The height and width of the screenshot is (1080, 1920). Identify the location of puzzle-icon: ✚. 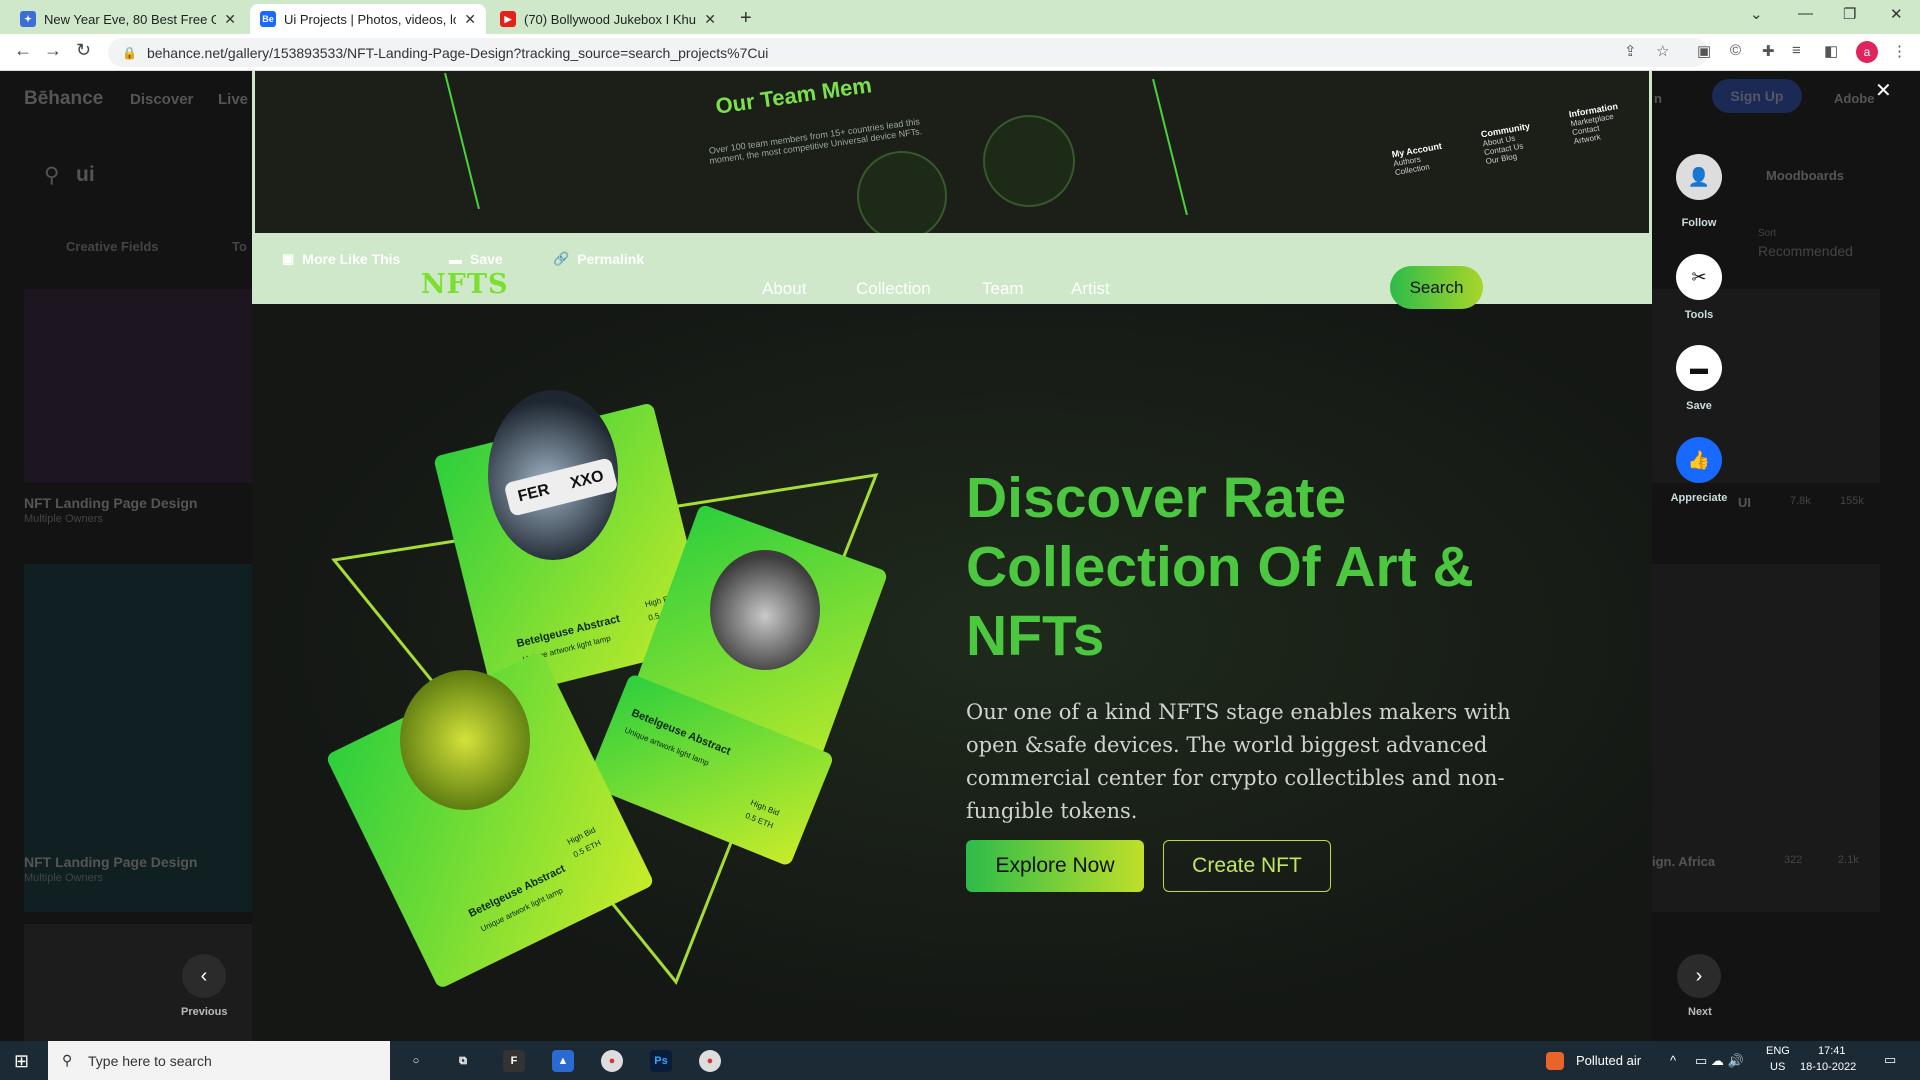
(1768, 51).